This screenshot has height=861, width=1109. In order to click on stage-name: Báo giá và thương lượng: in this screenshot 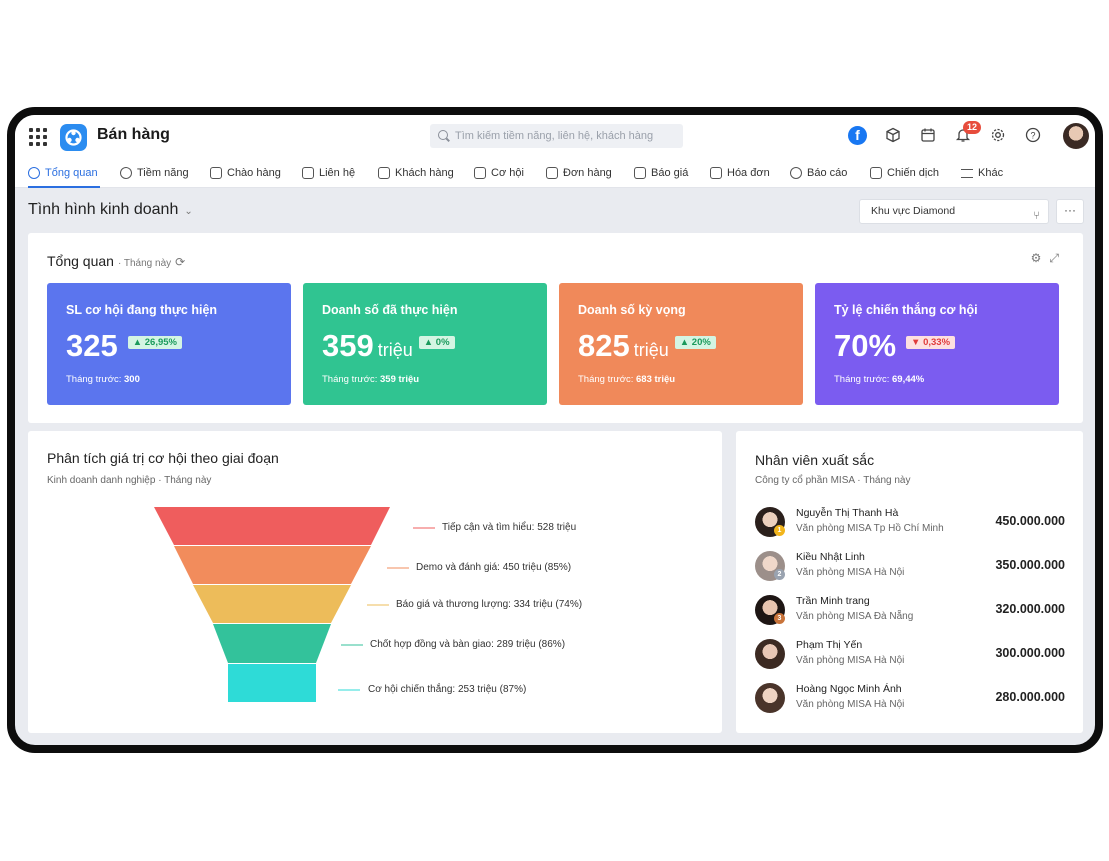, I will do `click(453, 604)`.